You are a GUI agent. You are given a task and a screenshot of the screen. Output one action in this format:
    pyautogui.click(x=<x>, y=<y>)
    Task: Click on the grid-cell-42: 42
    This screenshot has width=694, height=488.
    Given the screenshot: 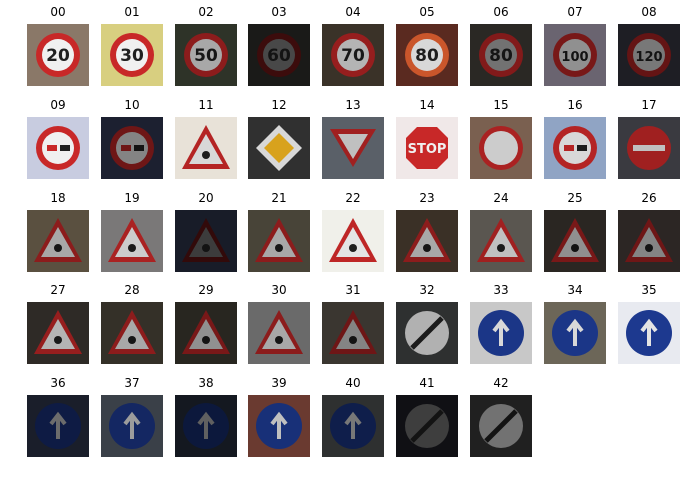 What is the action you would take?
    pyautogui.click(x=501, y=417)
    